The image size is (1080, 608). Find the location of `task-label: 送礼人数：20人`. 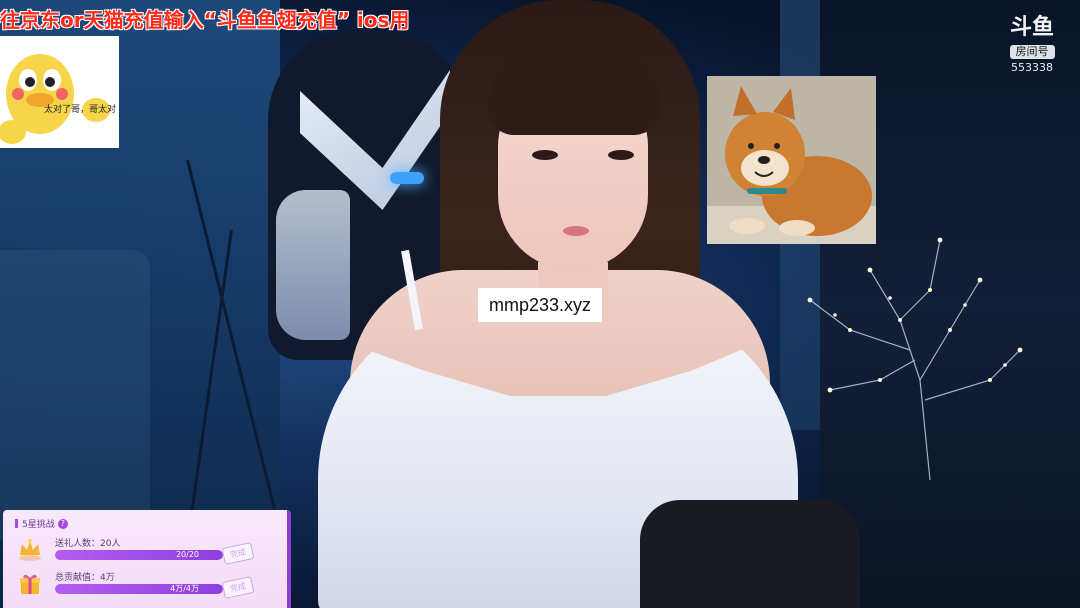

task-label: 送礼人数：20人 is located at coordinates (88, 544).